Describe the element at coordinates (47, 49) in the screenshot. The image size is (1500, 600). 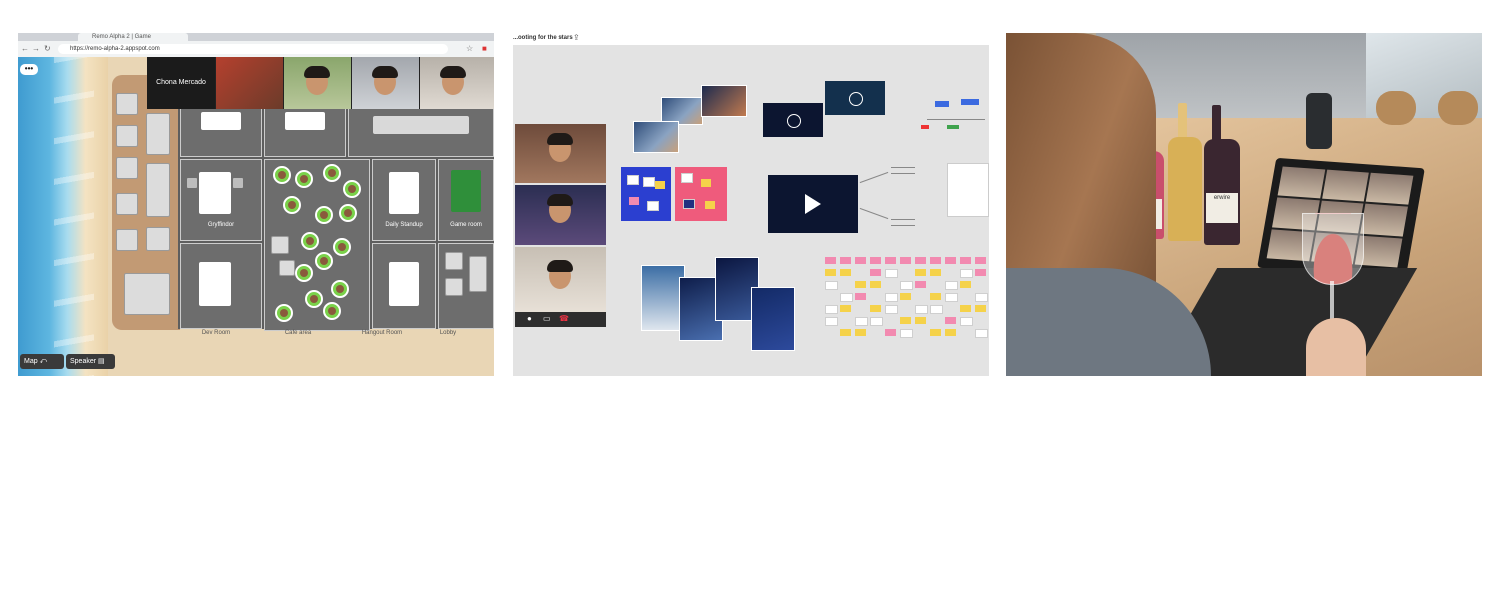
I see `reload-icon: ↻` at that location.